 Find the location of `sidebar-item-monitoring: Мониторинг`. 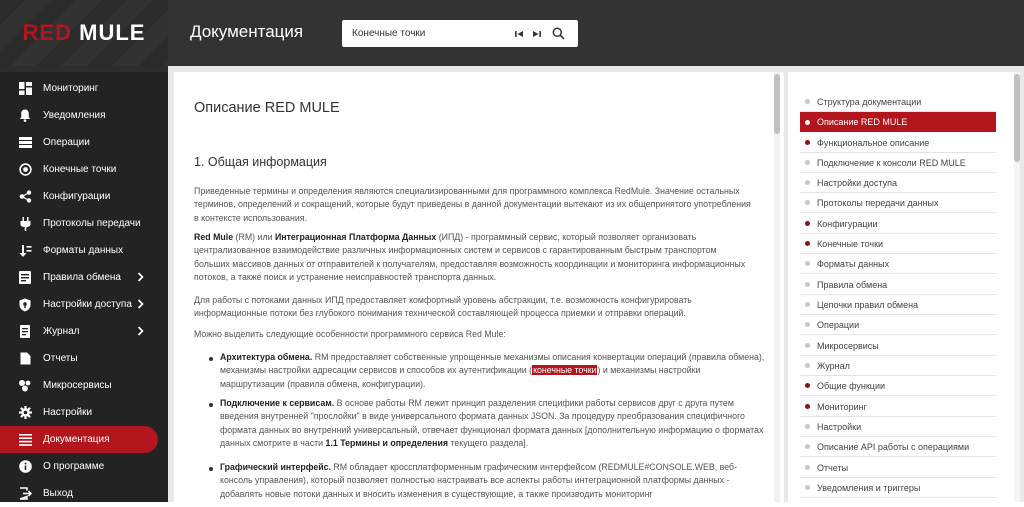

sidebar-item-monitoring: Мониторинг is located at coordinates (84, 88).